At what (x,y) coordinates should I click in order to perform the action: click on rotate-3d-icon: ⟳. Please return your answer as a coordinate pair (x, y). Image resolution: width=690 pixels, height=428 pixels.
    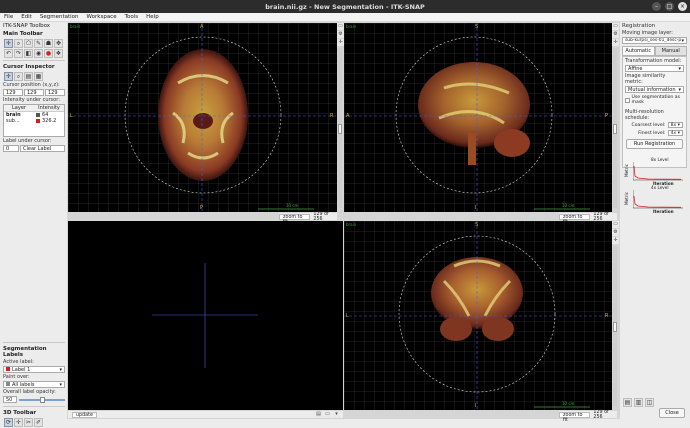
    Looking at the image, I should click on (8, 422).